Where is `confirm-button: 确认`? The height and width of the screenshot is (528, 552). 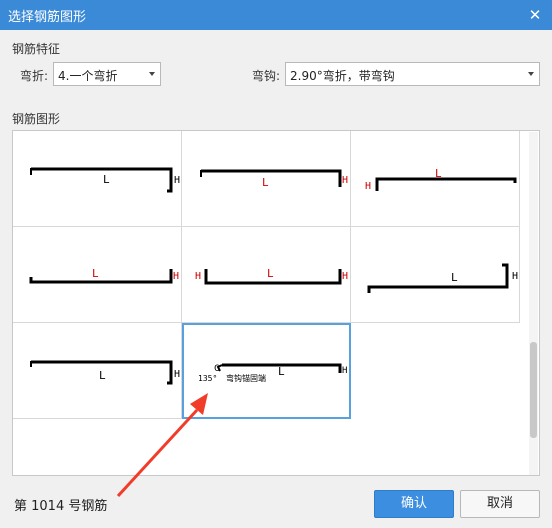 confirm-button: 确认 is located at coordinates (414, 504).